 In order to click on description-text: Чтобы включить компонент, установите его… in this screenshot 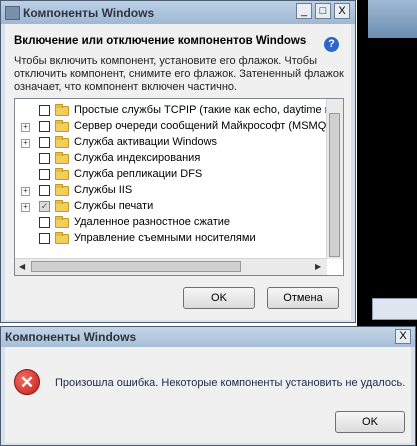, I will do `click(179, 74)`.